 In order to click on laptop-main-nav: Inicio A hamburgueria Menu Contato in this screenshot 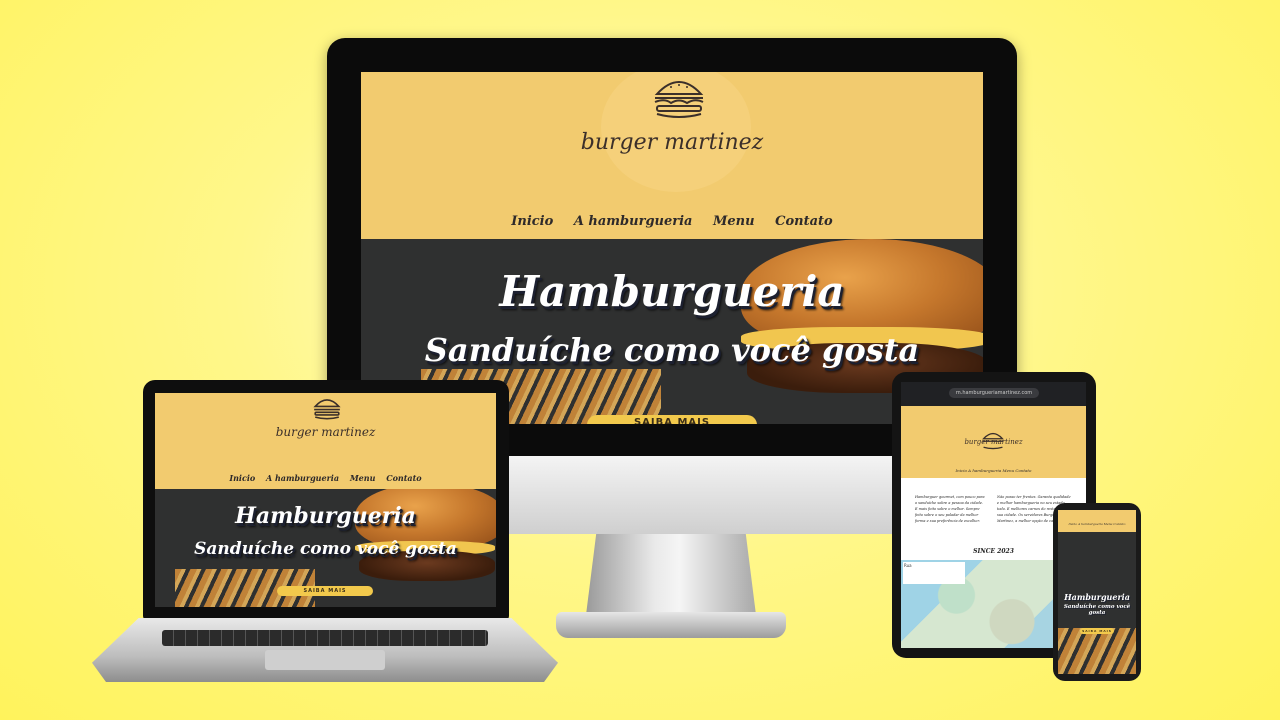, I will do `click(325, 478)`.